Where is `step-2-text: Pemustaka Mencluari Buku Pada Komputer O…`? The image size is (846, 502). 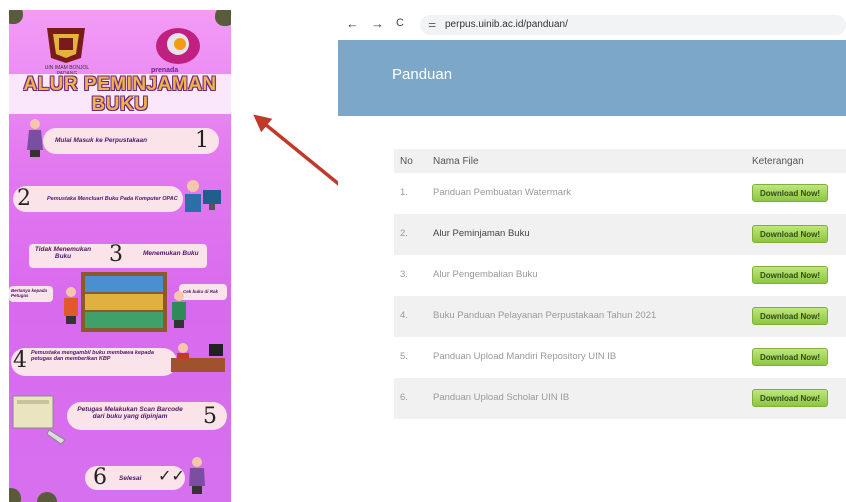 step-2-text: Pemustaka Mencluari Buku Pada Komputer O… is located at coordinates (112, 199).